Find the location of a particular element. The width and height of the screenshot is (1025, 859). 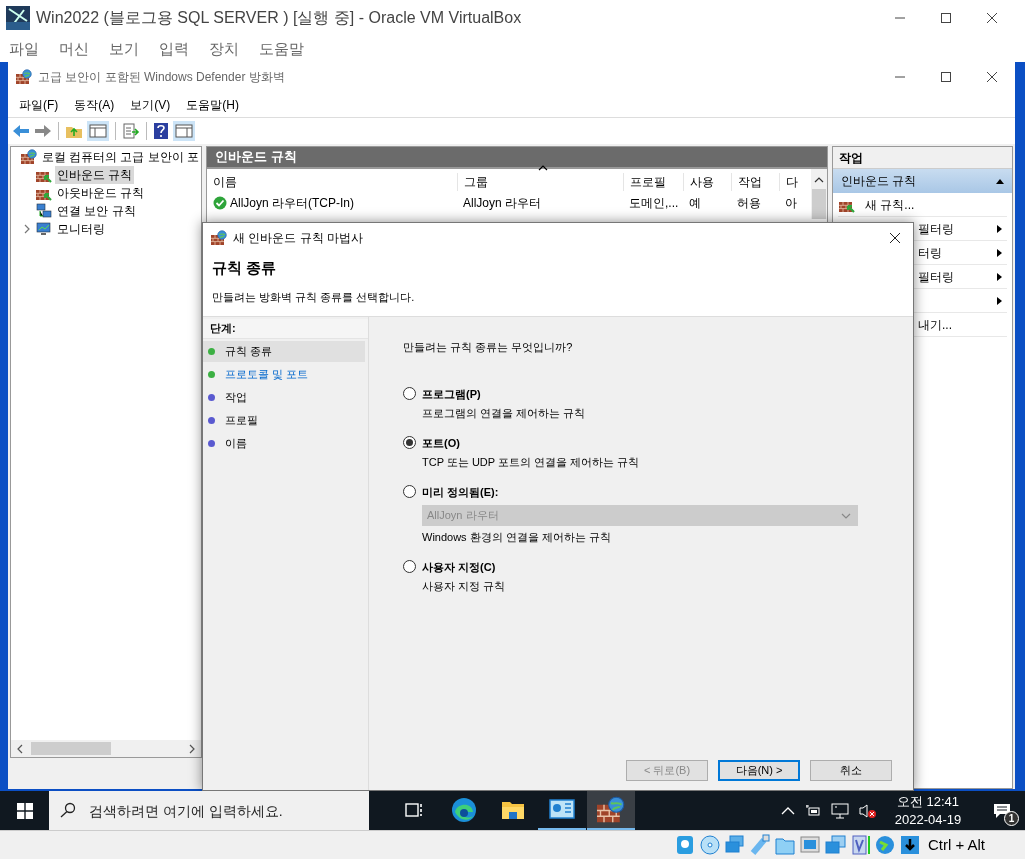

menu-item: 머신 is located at coordinates (74, 49).